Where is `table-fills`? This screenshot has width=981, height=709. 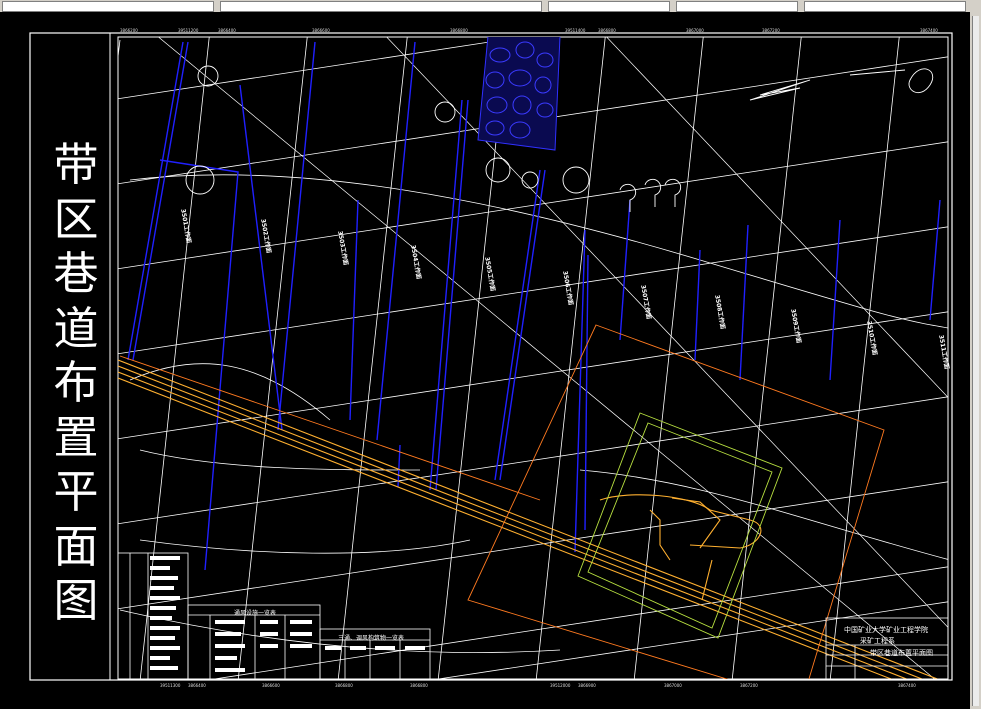
table-fills is located at coordinates (287, 614).